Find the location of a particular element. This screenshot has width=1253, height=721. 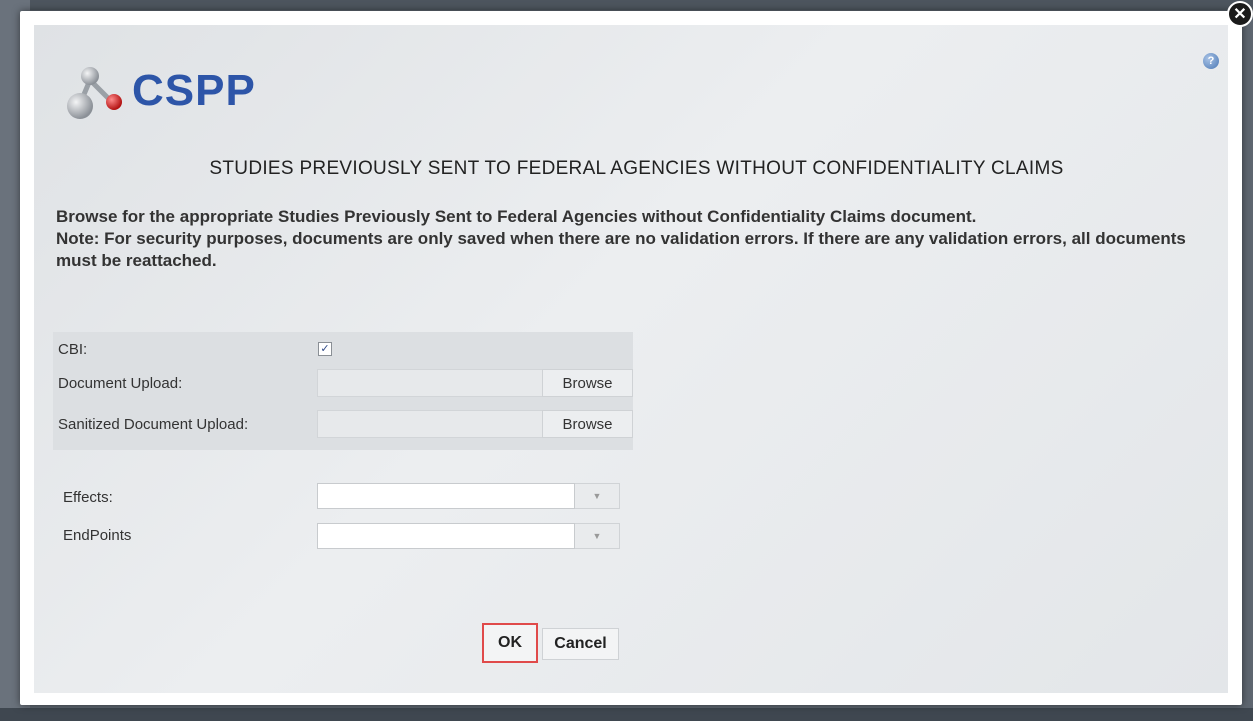

document-upload-label: Document Upload: is located at coordinates (120, 383).